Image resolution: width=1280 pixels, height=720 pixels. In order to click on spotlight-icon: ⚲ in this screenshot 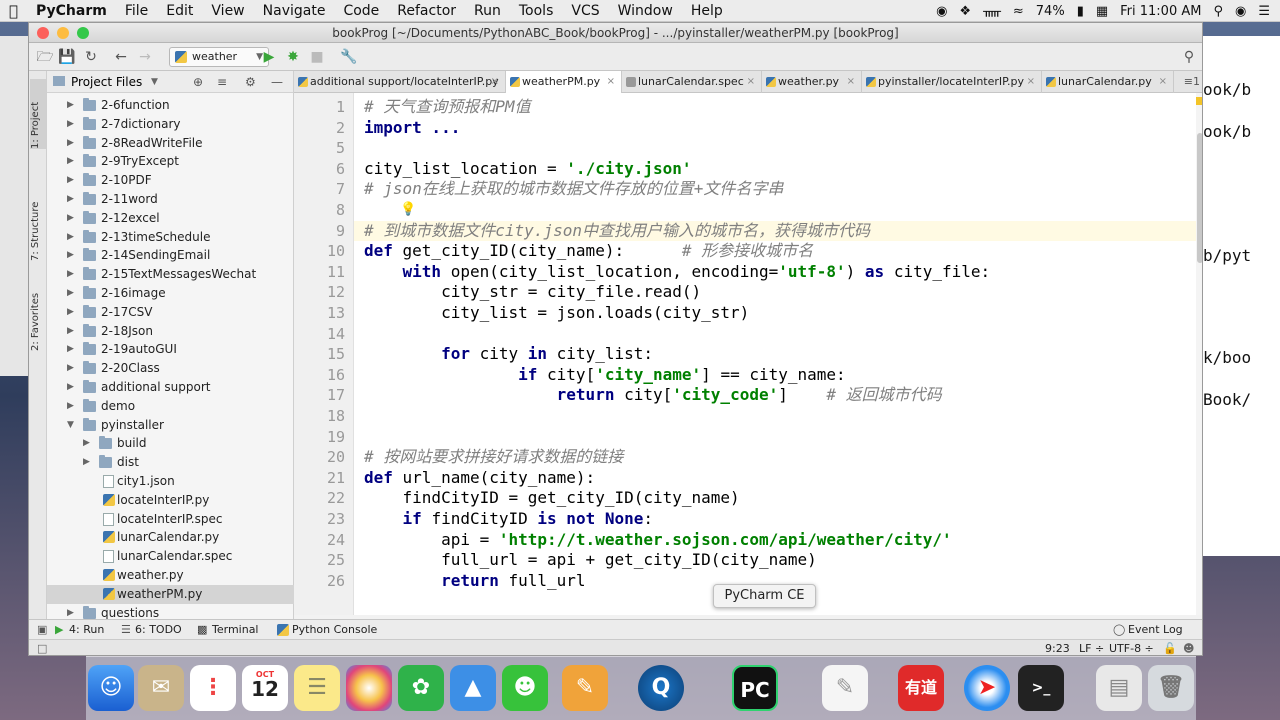, I will do `click(1218, 11)`.